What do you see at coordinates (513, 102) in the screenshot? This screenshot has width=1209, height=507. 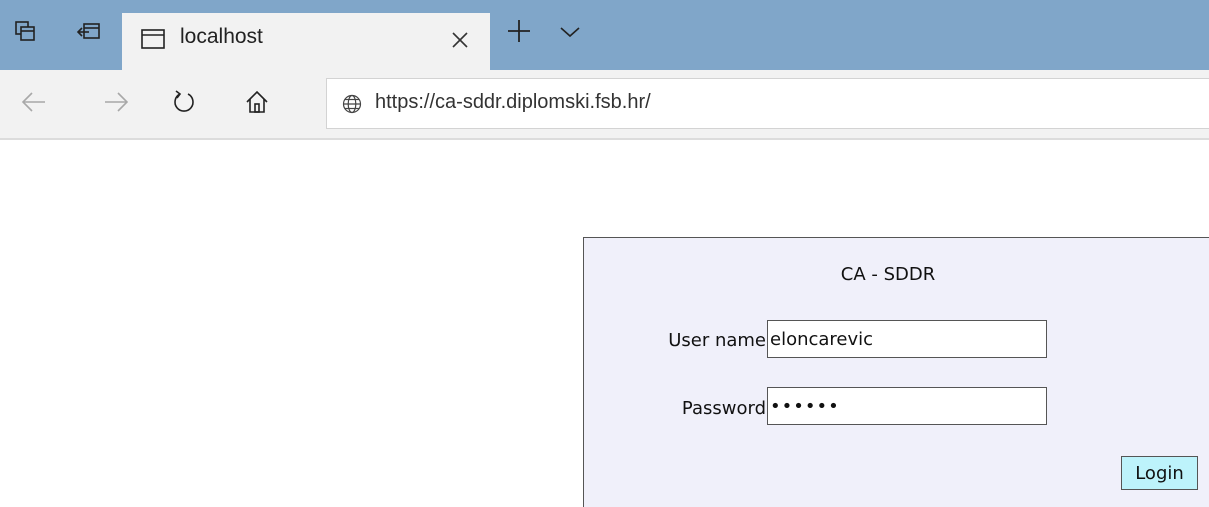 I see `address-url: https://ca-sddr.diplomski.fsb.hr/` at bounding box center [513, 102].